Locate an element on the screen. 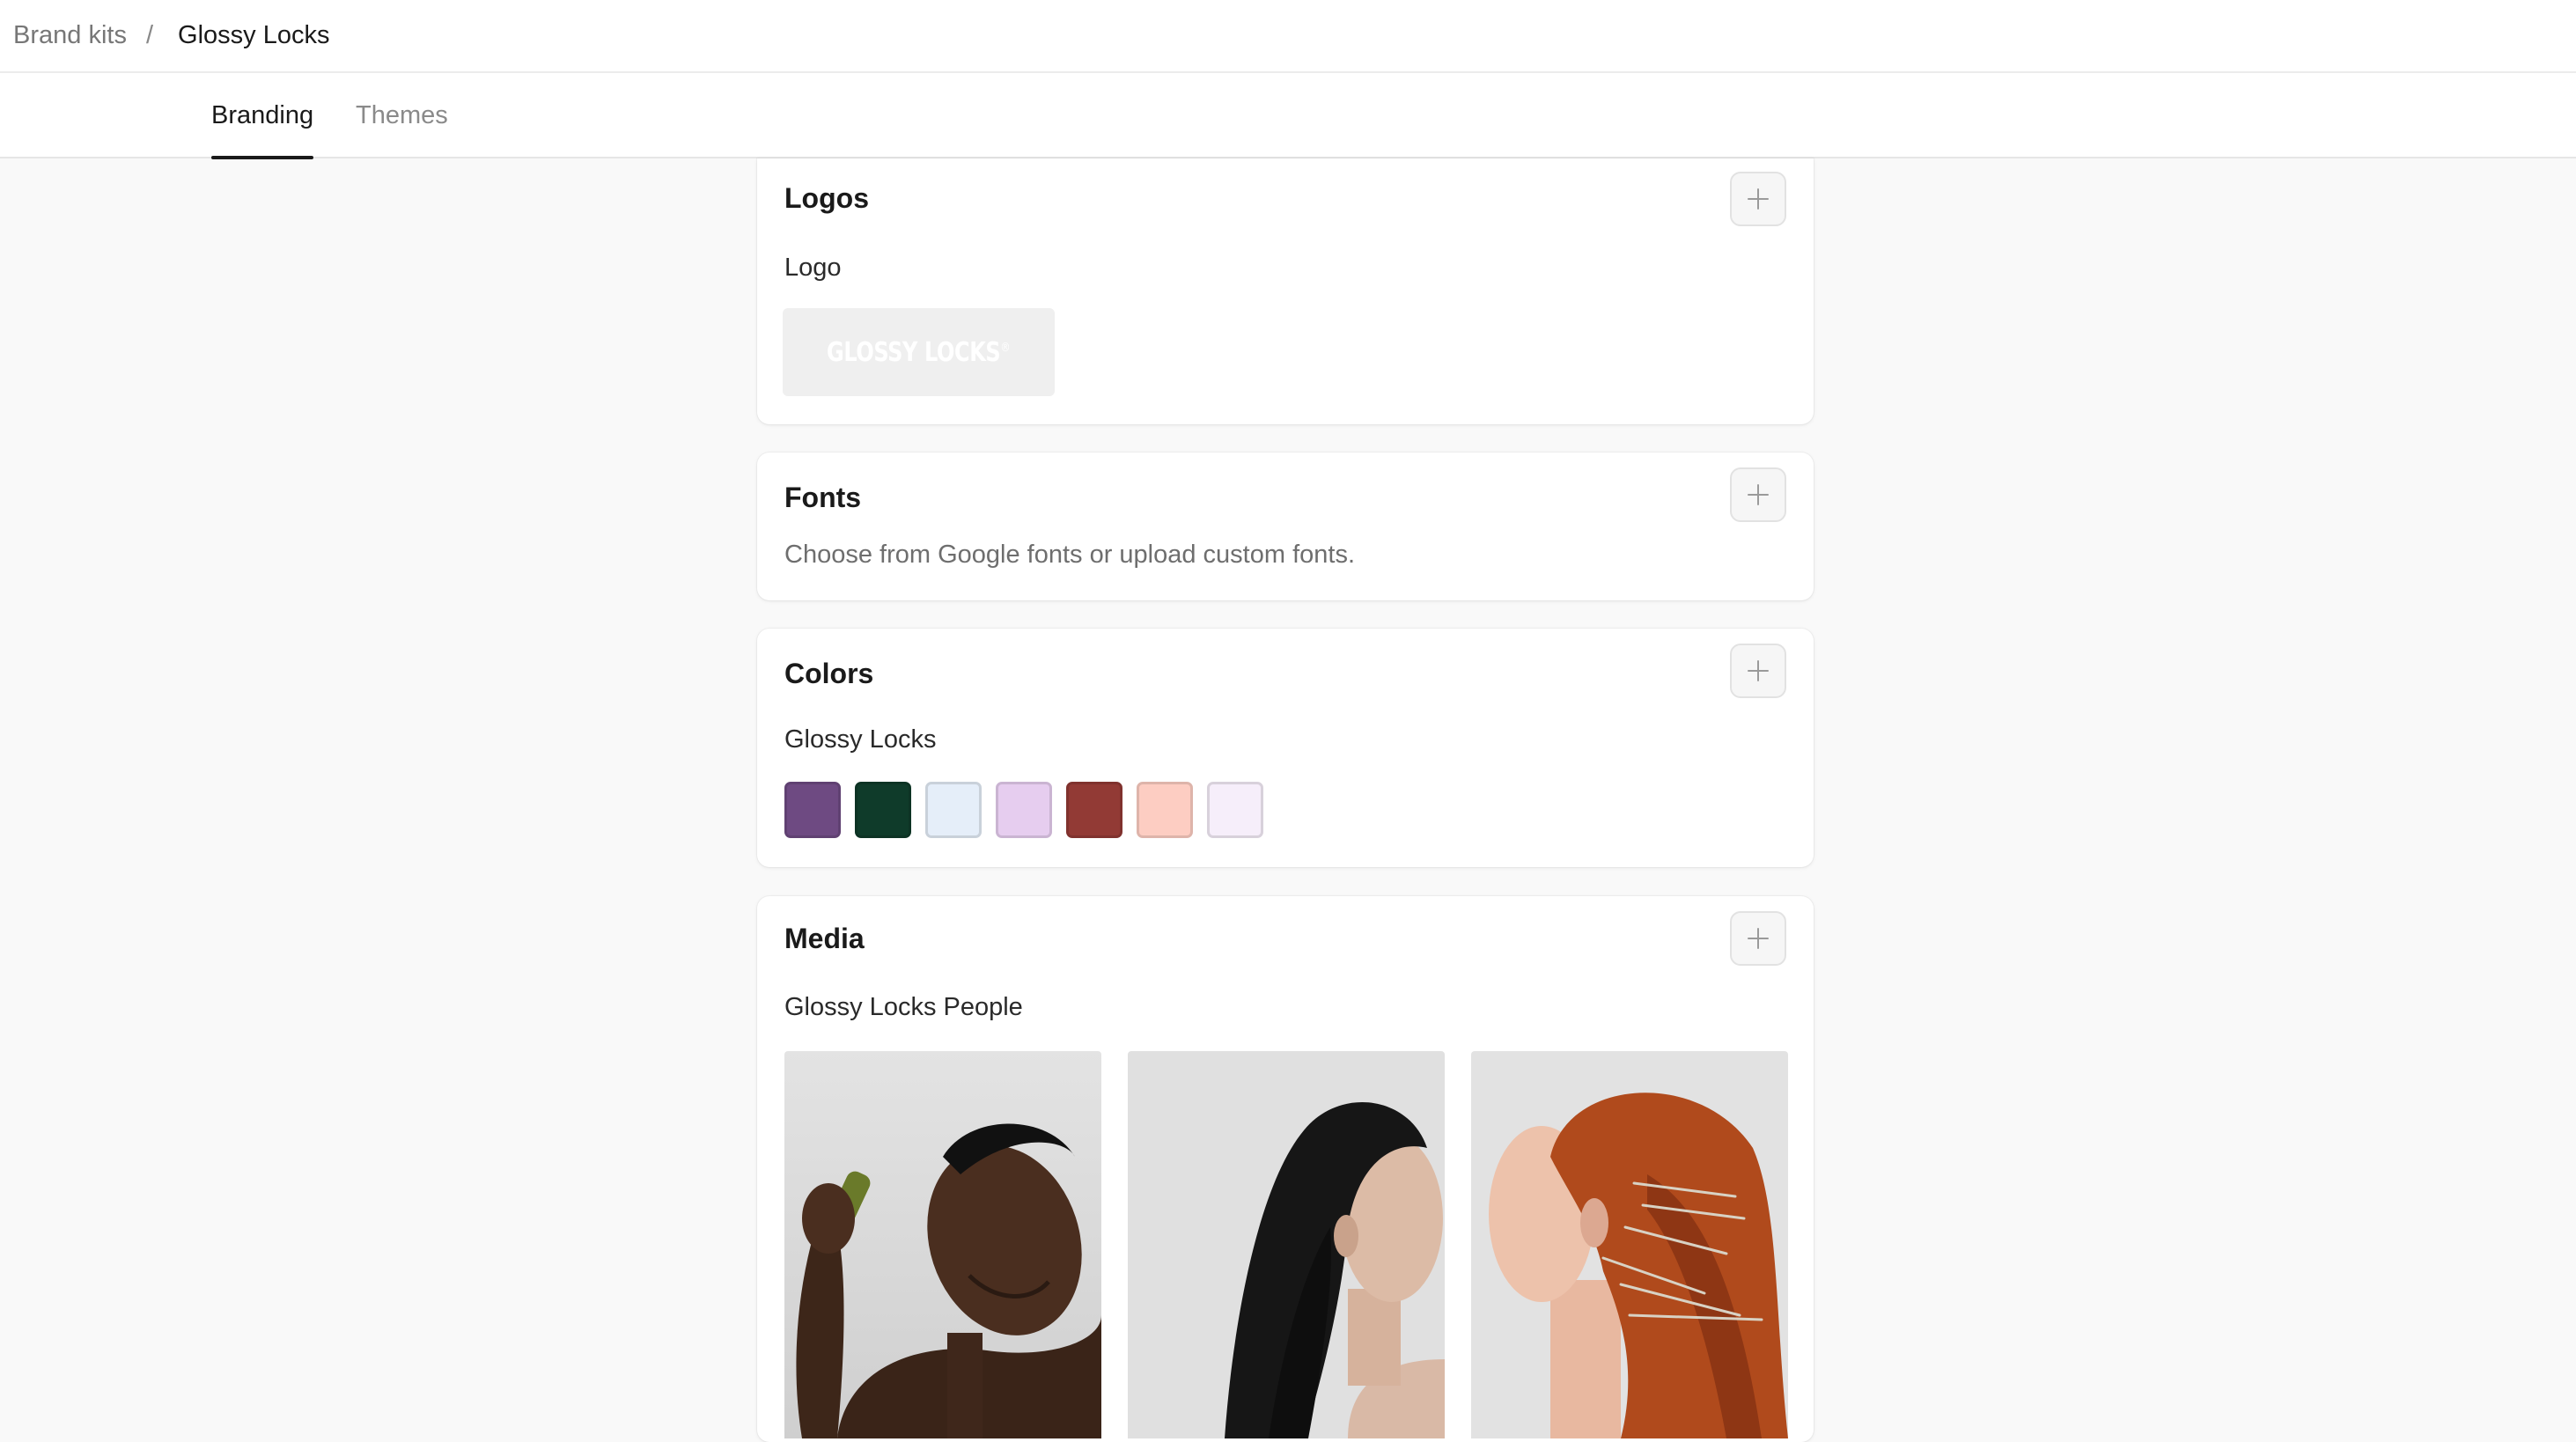 Image resolution: width=2576 pixels, height=1442 pixels. color-swatches is located at coordinates (1023, 810).